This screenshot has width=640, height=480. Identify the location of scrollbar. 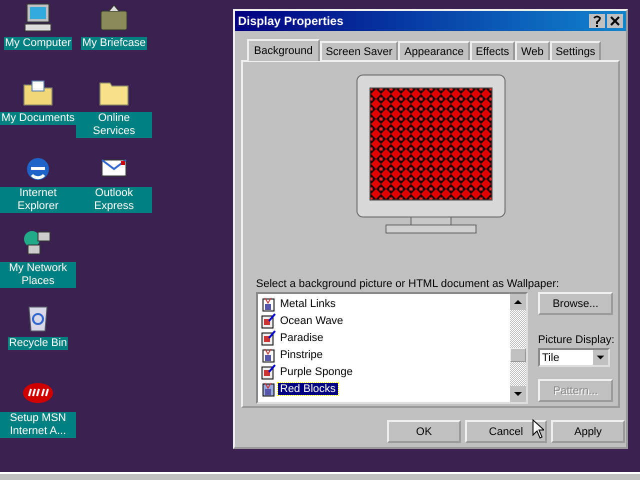
(518, 348).